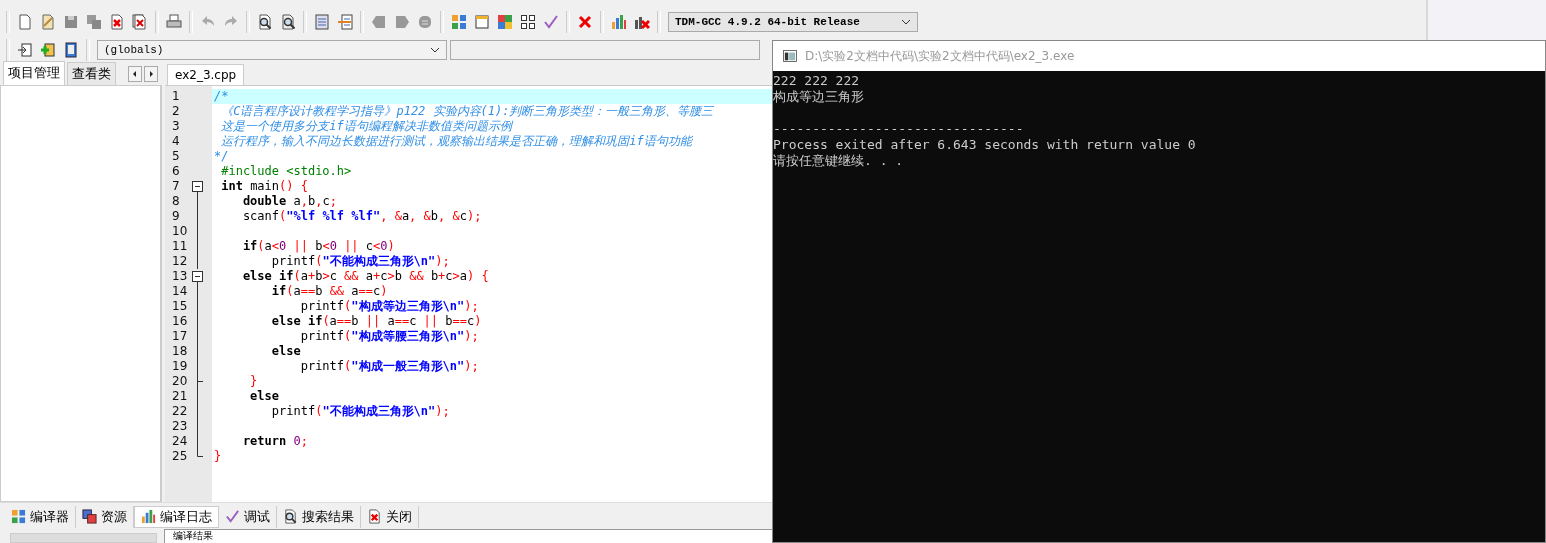  Describe the element at coordinates (48, 50) in the screenshot. I see `add-icon` at that location.